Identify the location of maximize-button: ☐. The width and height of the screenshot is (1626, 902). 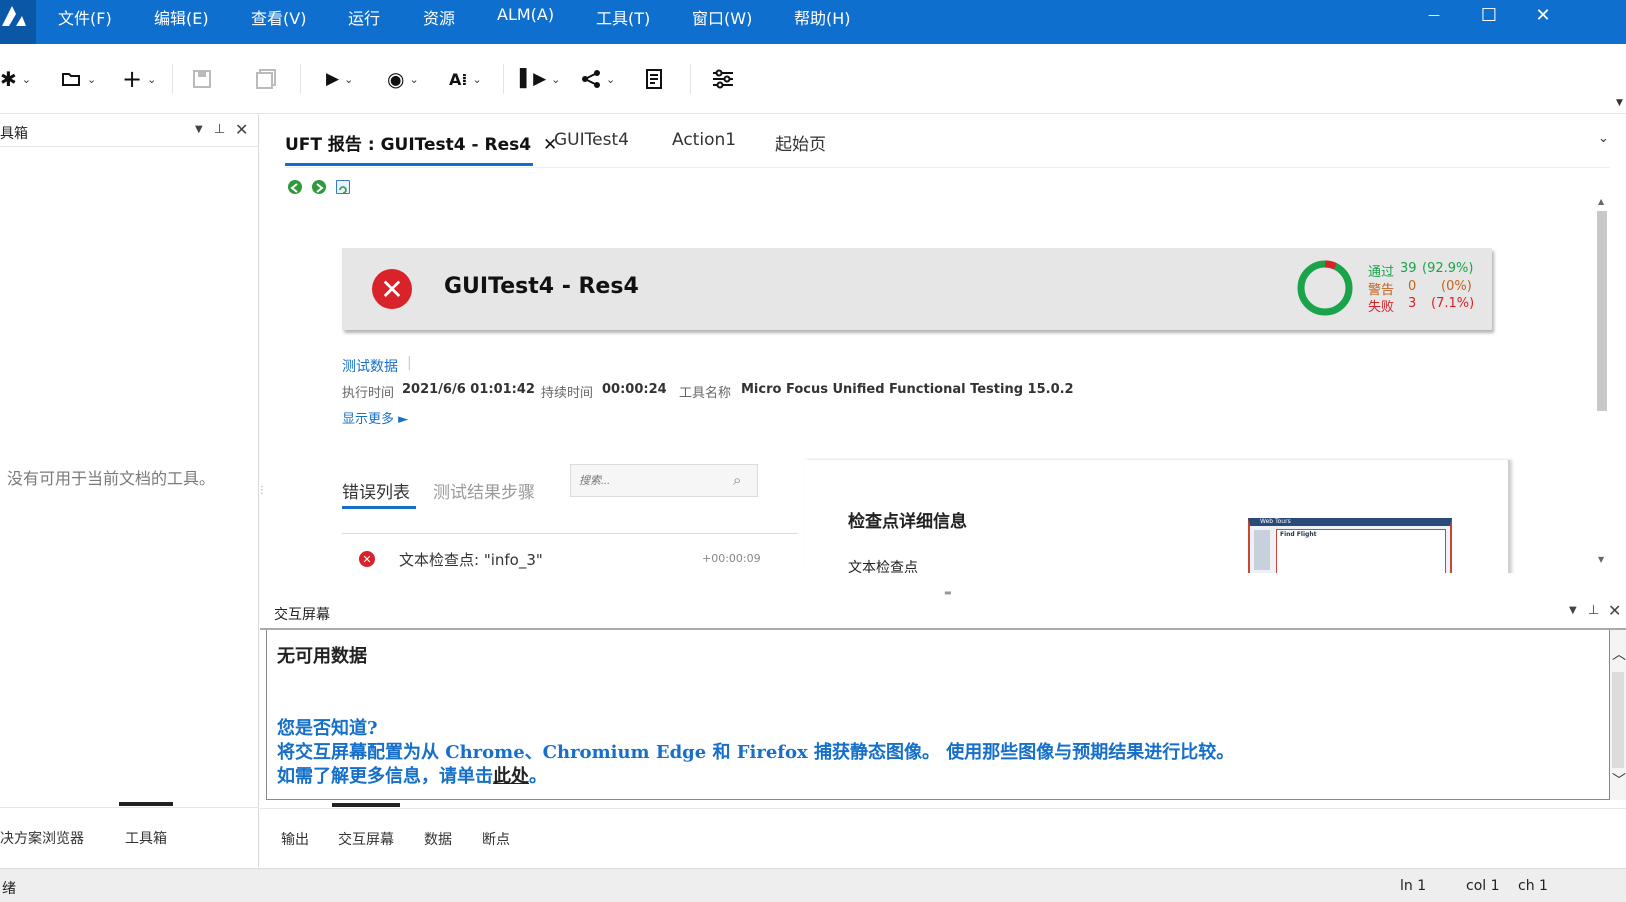
(1489, 15).